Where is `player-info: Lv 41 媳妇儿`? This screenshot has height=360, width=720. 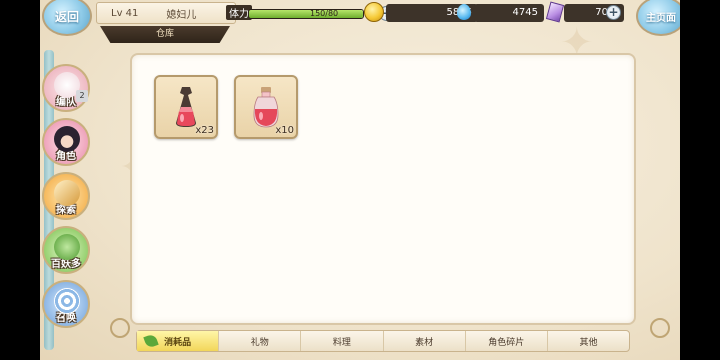 player-info: Lv 41 媳妇儿 is located at coordinates (166, 13).